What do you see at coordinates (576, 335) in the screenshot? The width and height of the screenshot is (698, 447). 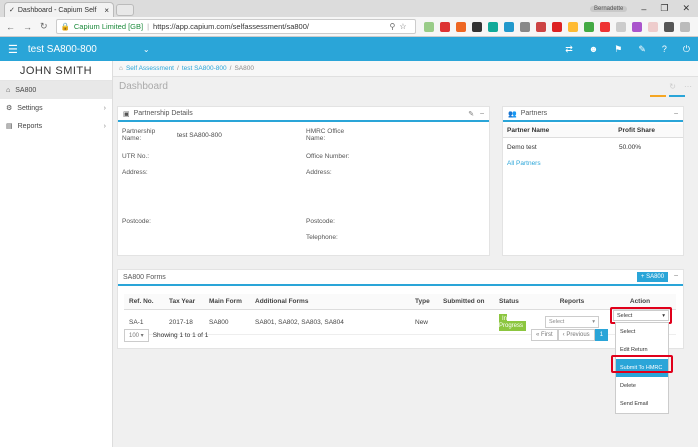 I see `previous-page-button: ‹ Previous` at bounding box center [576, 335].